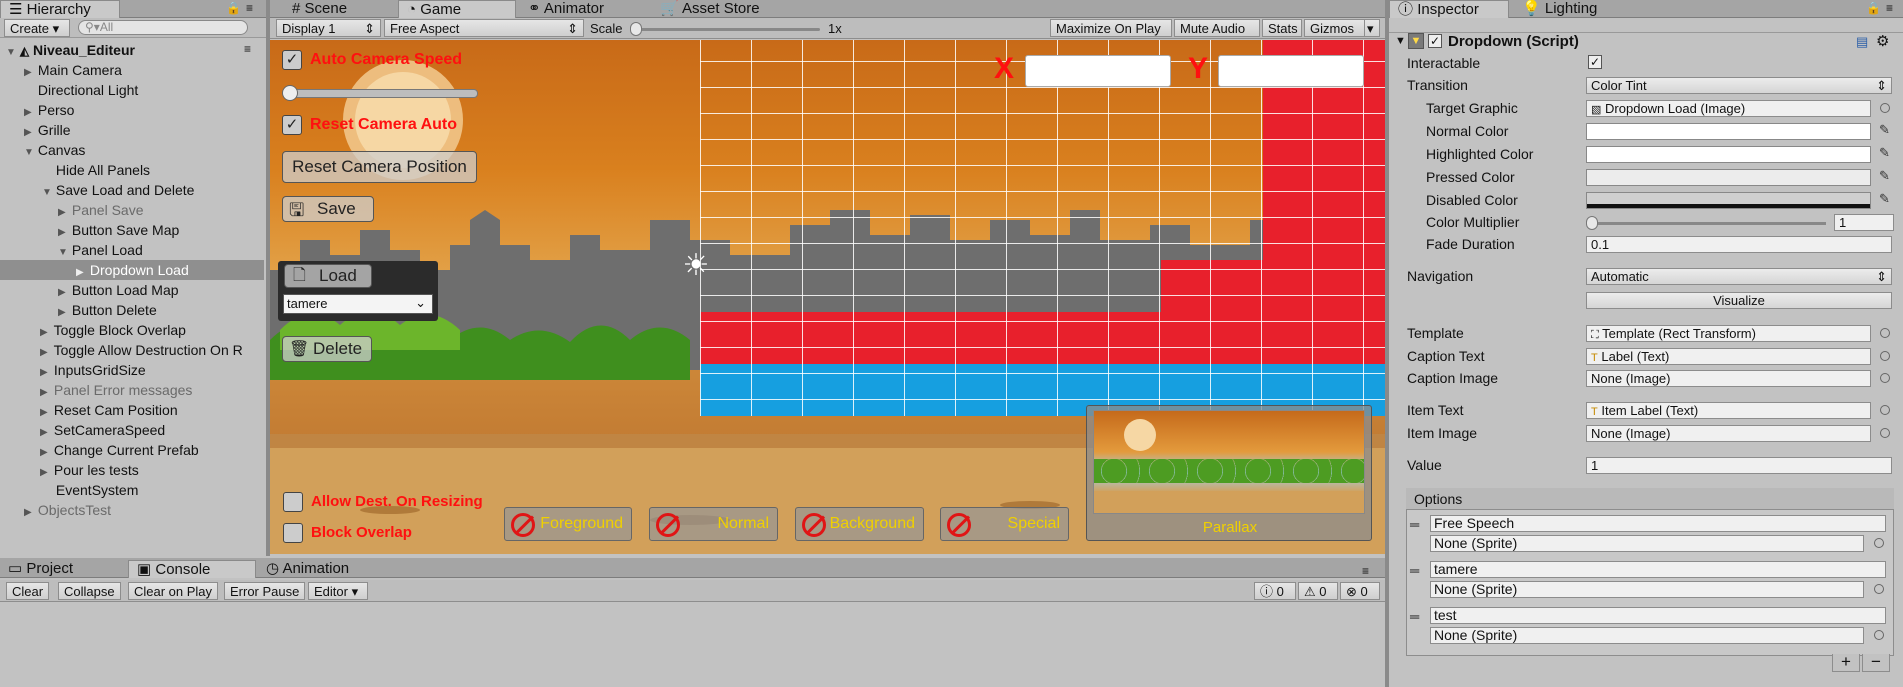 The image size is (1903, 687). I want to click on tab-lighting: 💡 Lighting, so click(1574, 9).